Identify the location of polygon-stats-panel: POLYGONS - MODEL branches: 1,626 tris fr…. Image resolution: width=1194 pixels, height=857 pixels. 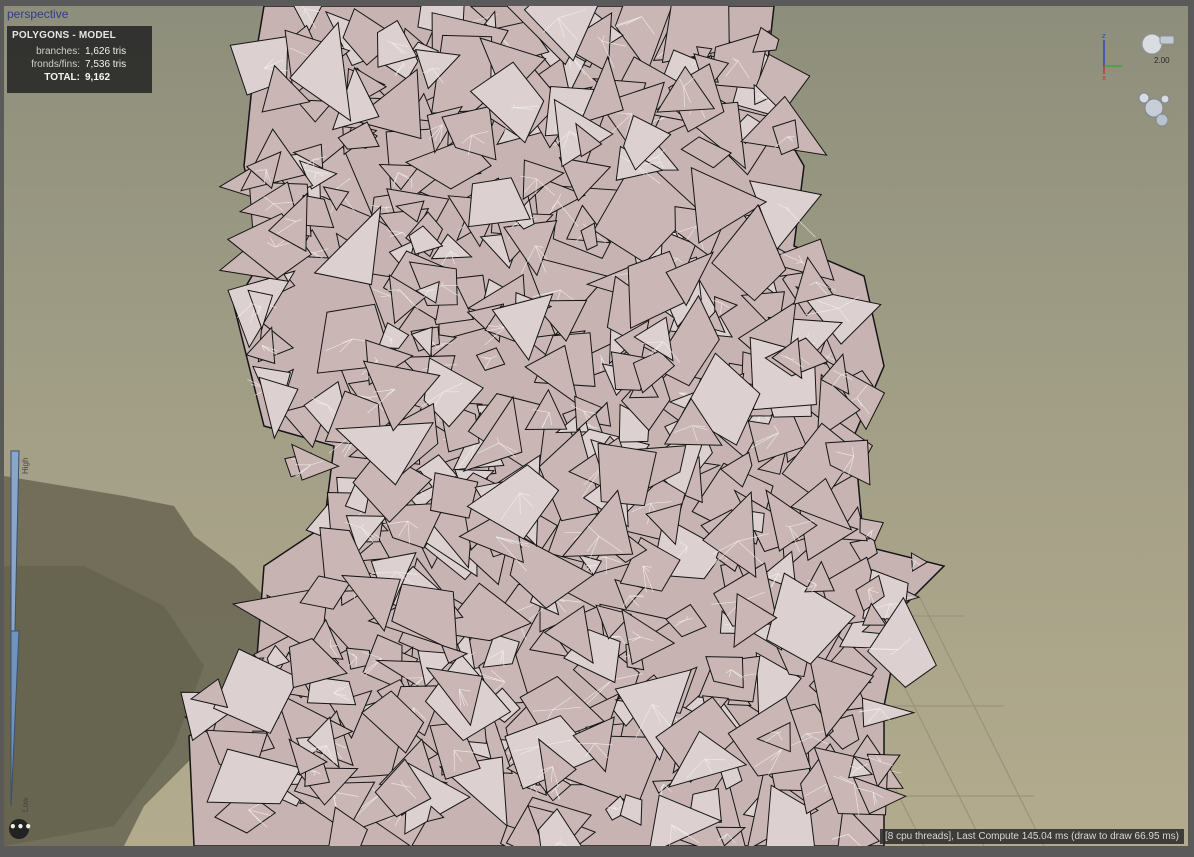
(79, 59).